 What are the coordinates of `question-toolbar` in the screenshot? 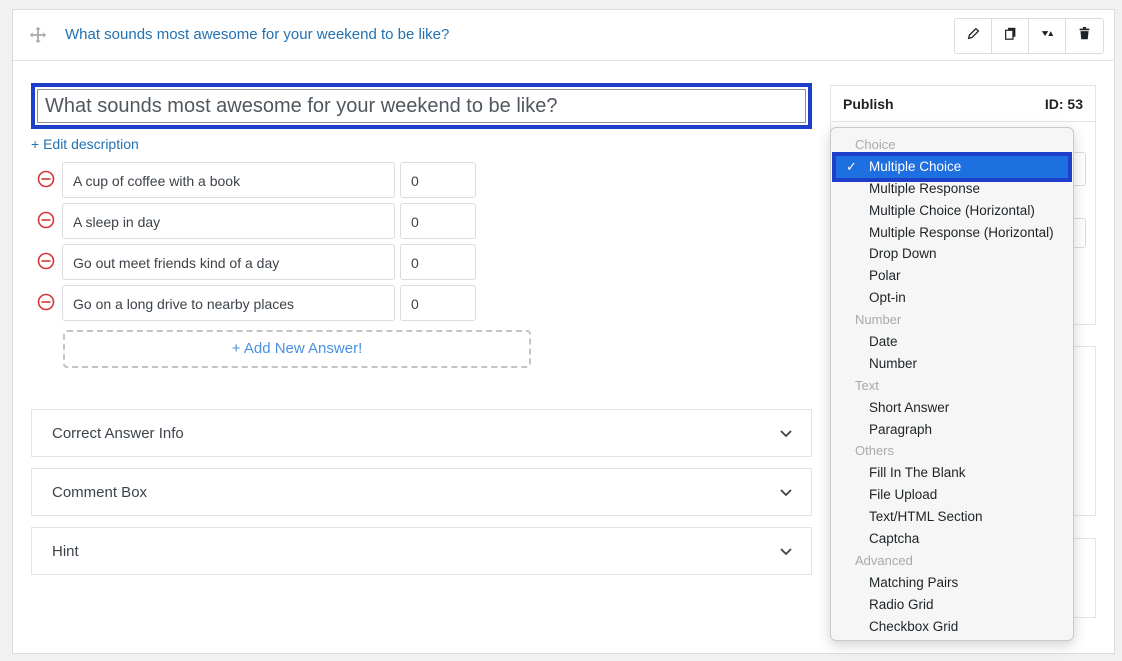 It's located at (1029, 36).